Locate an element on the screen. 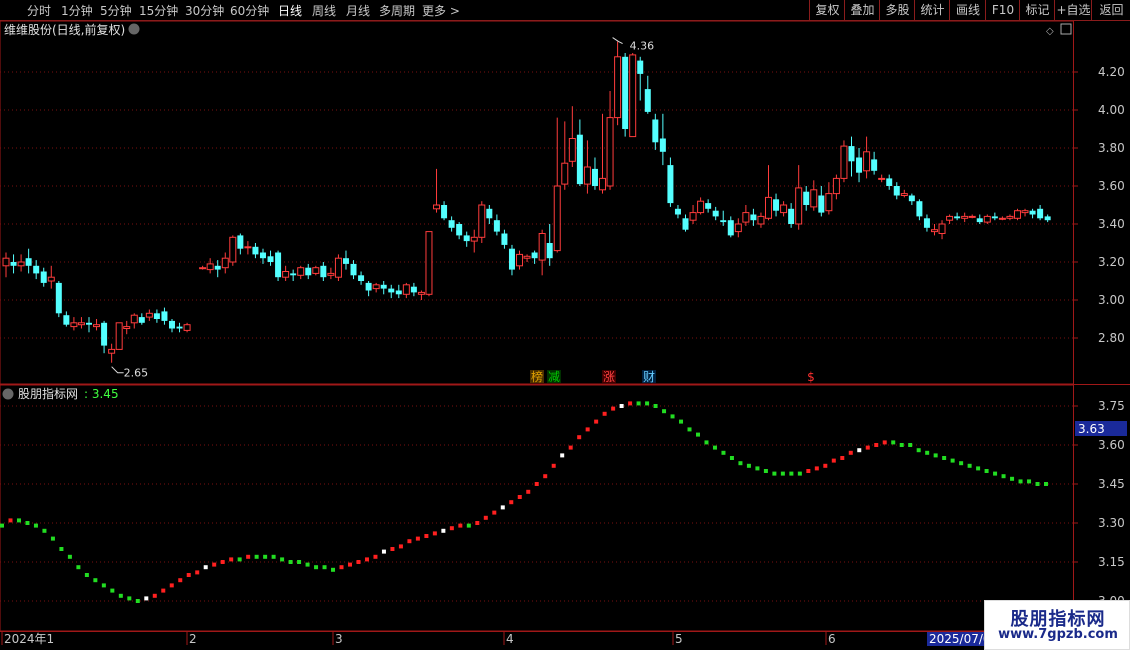 The width and height of the screenshot is (1130, 650). x-axis-label: 2024年1 is located at coordinates (29, 639).